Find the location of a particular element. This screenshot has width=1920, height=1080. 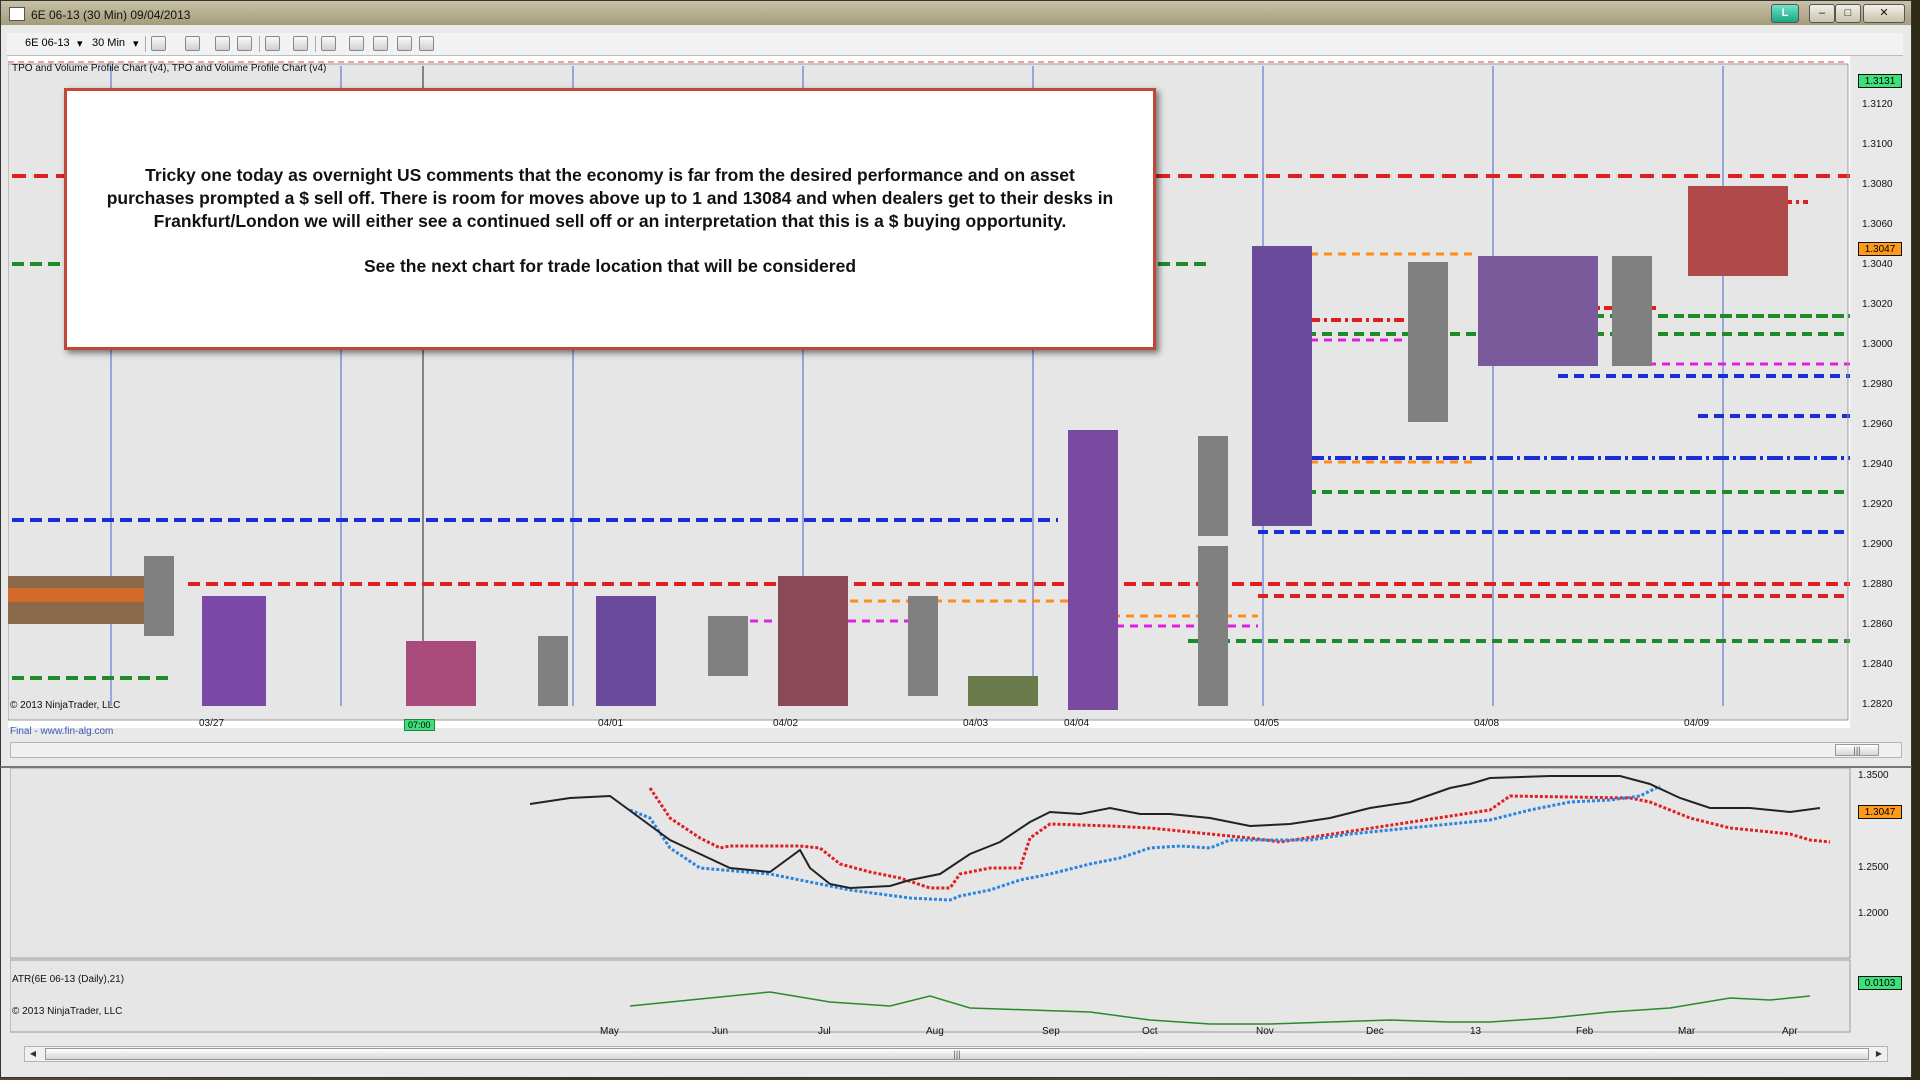

daily-price-label: 1.2000 is located at coordinates (1873, 913).